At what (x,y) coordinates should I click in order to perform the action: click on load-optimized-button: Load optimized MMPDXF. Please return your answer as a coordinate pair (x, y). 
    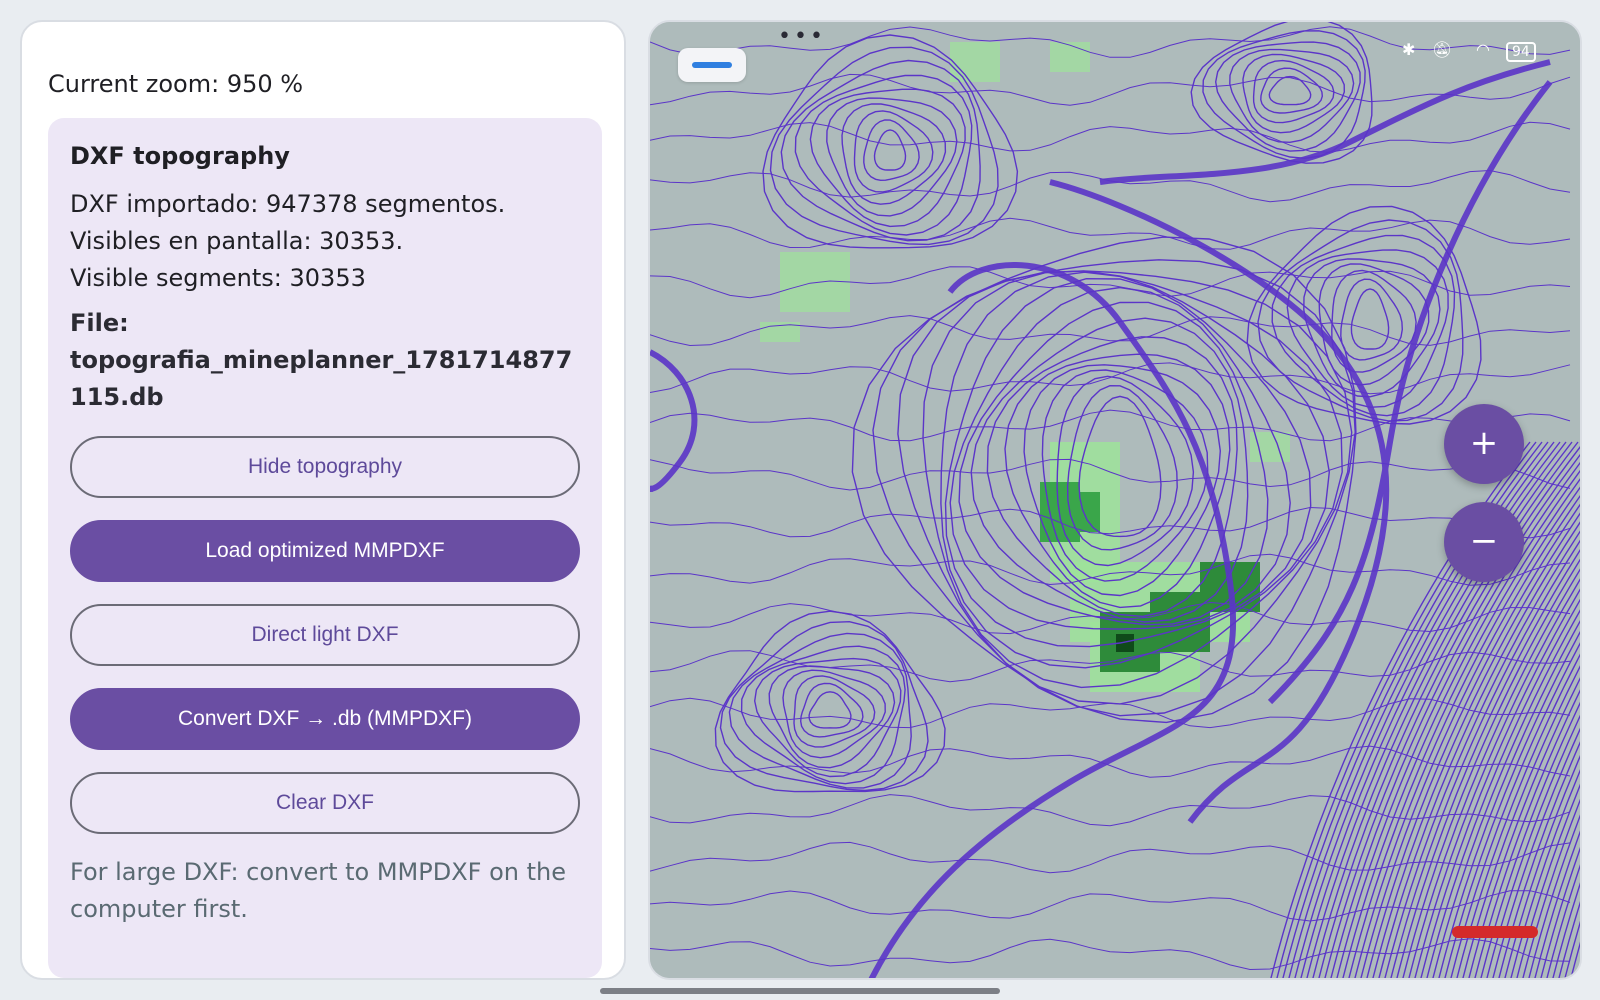
    Looking at the image, I should click on (325, 551).